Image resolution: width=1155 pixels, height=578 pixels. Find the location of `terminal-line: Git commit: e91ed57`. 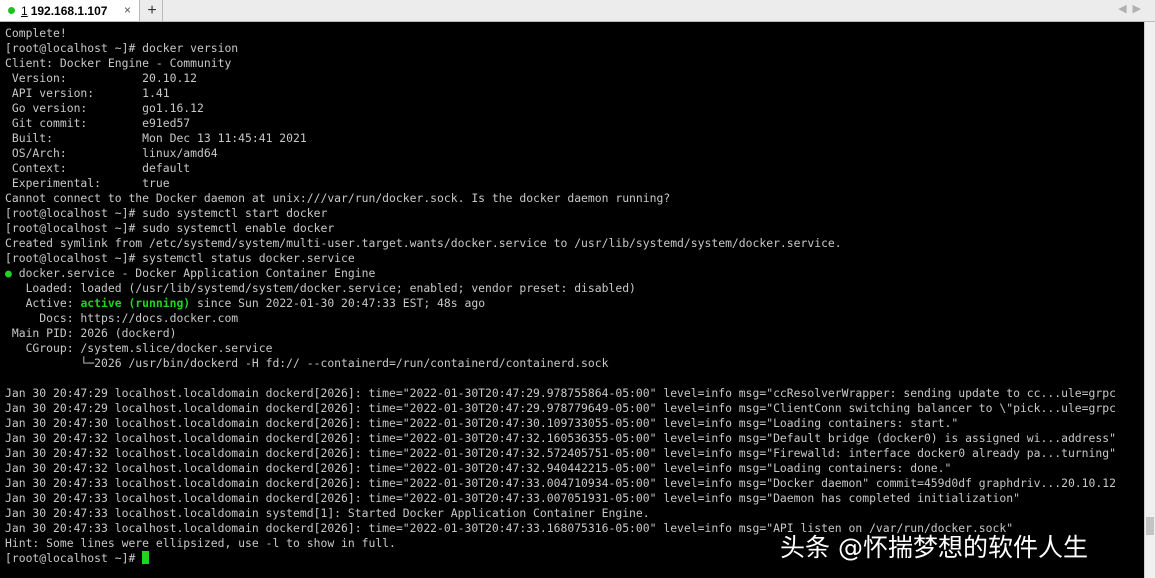

terminal-line: Git commit: e91ed57 is located at coordinates (98, 123).